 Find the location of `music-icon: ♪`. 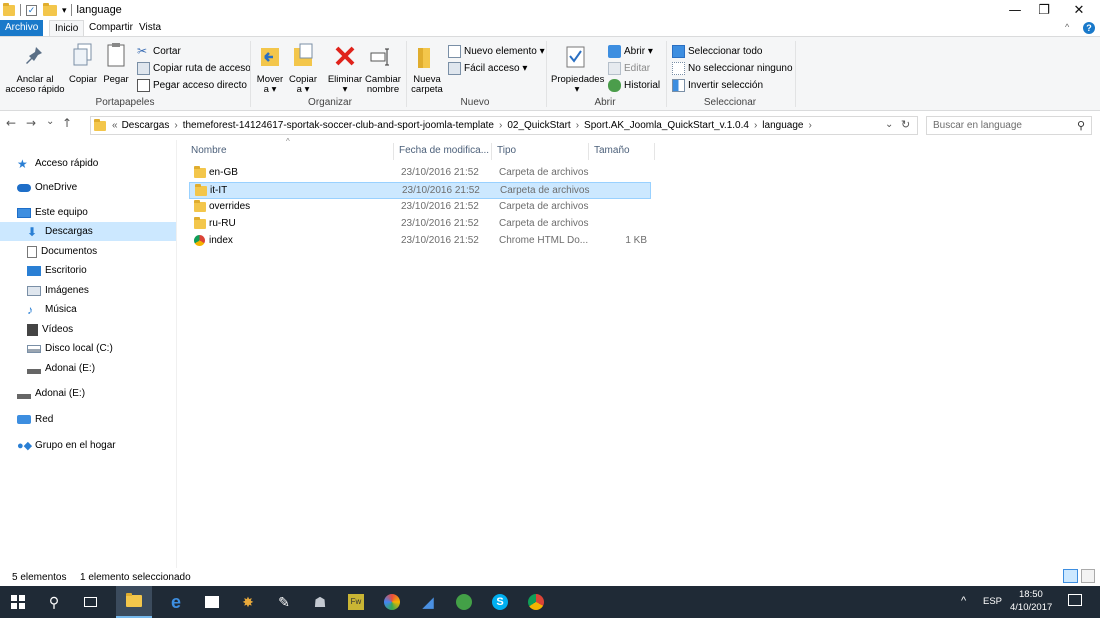

music-icon: ♪ is located at coordinates (30, 309).